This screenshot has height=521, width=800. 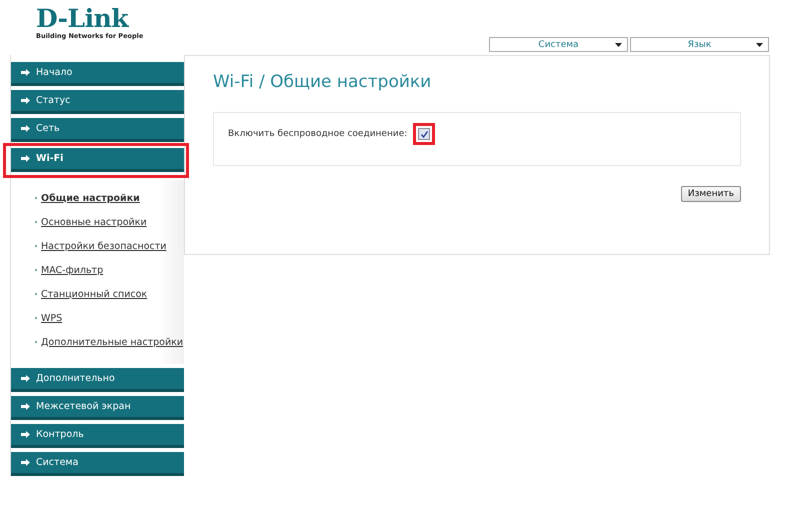 What do you see at coordinates (94, 222) in the screenshot?
I see `submenu-link: Основные настройки` at bounding box center [94, 222].